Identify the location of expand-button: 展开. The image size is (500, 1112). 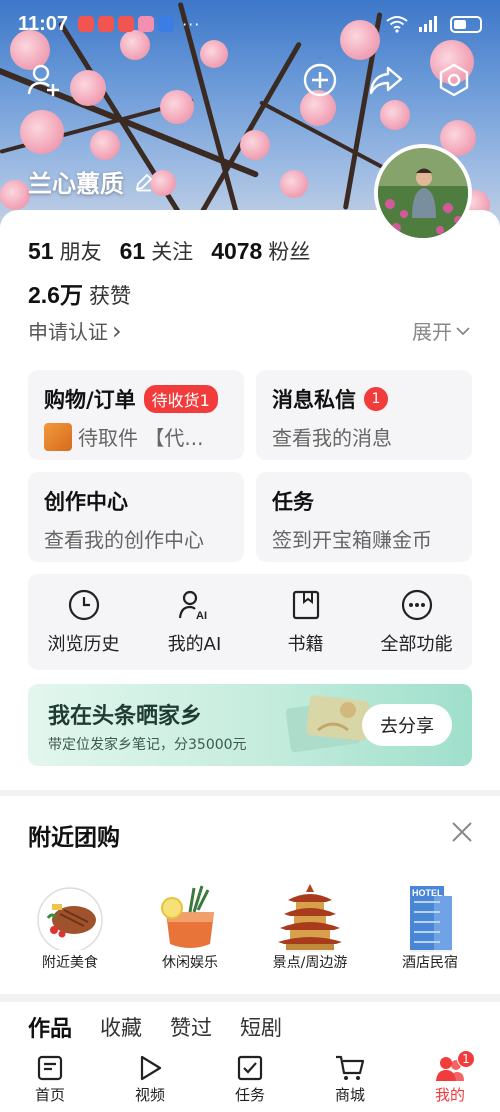
(441, 330).